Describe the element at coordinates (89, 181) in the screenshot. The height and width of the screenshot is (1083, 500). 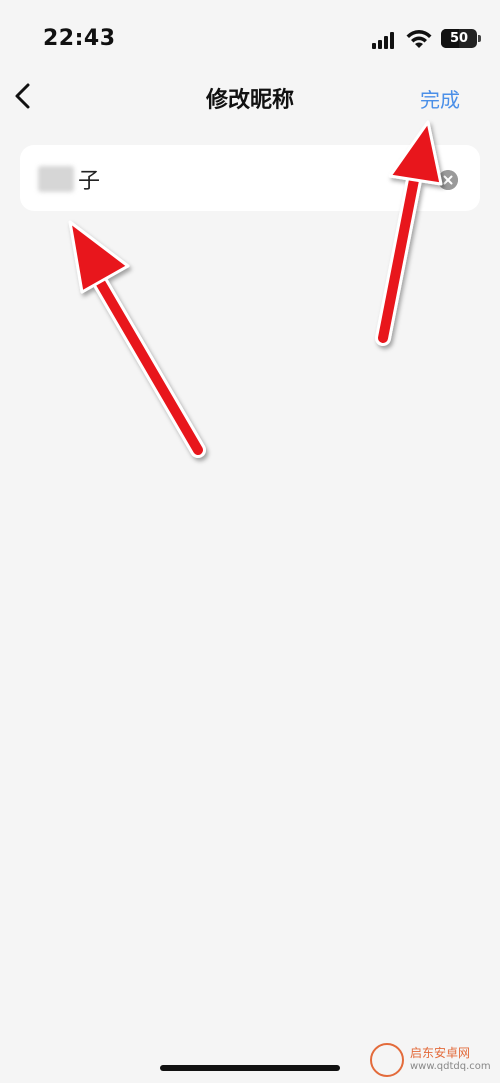
I see `nickname-trailing-char: 子` at that location.